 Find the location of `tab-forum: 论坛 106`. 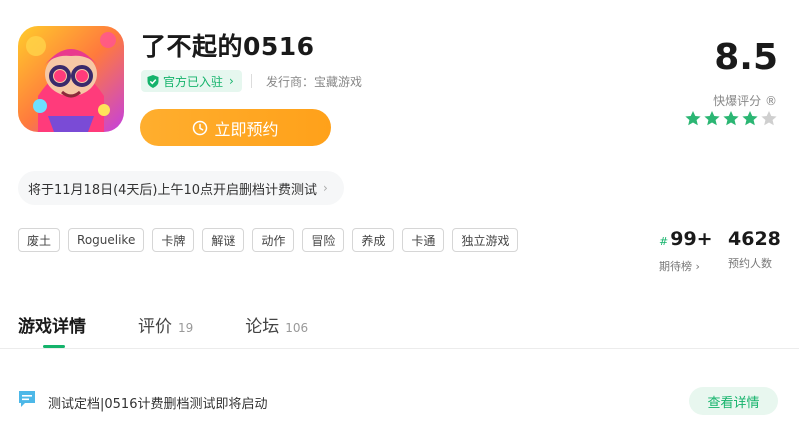

tab-forum: 论坛 106 is located at coordinates (276, 324).